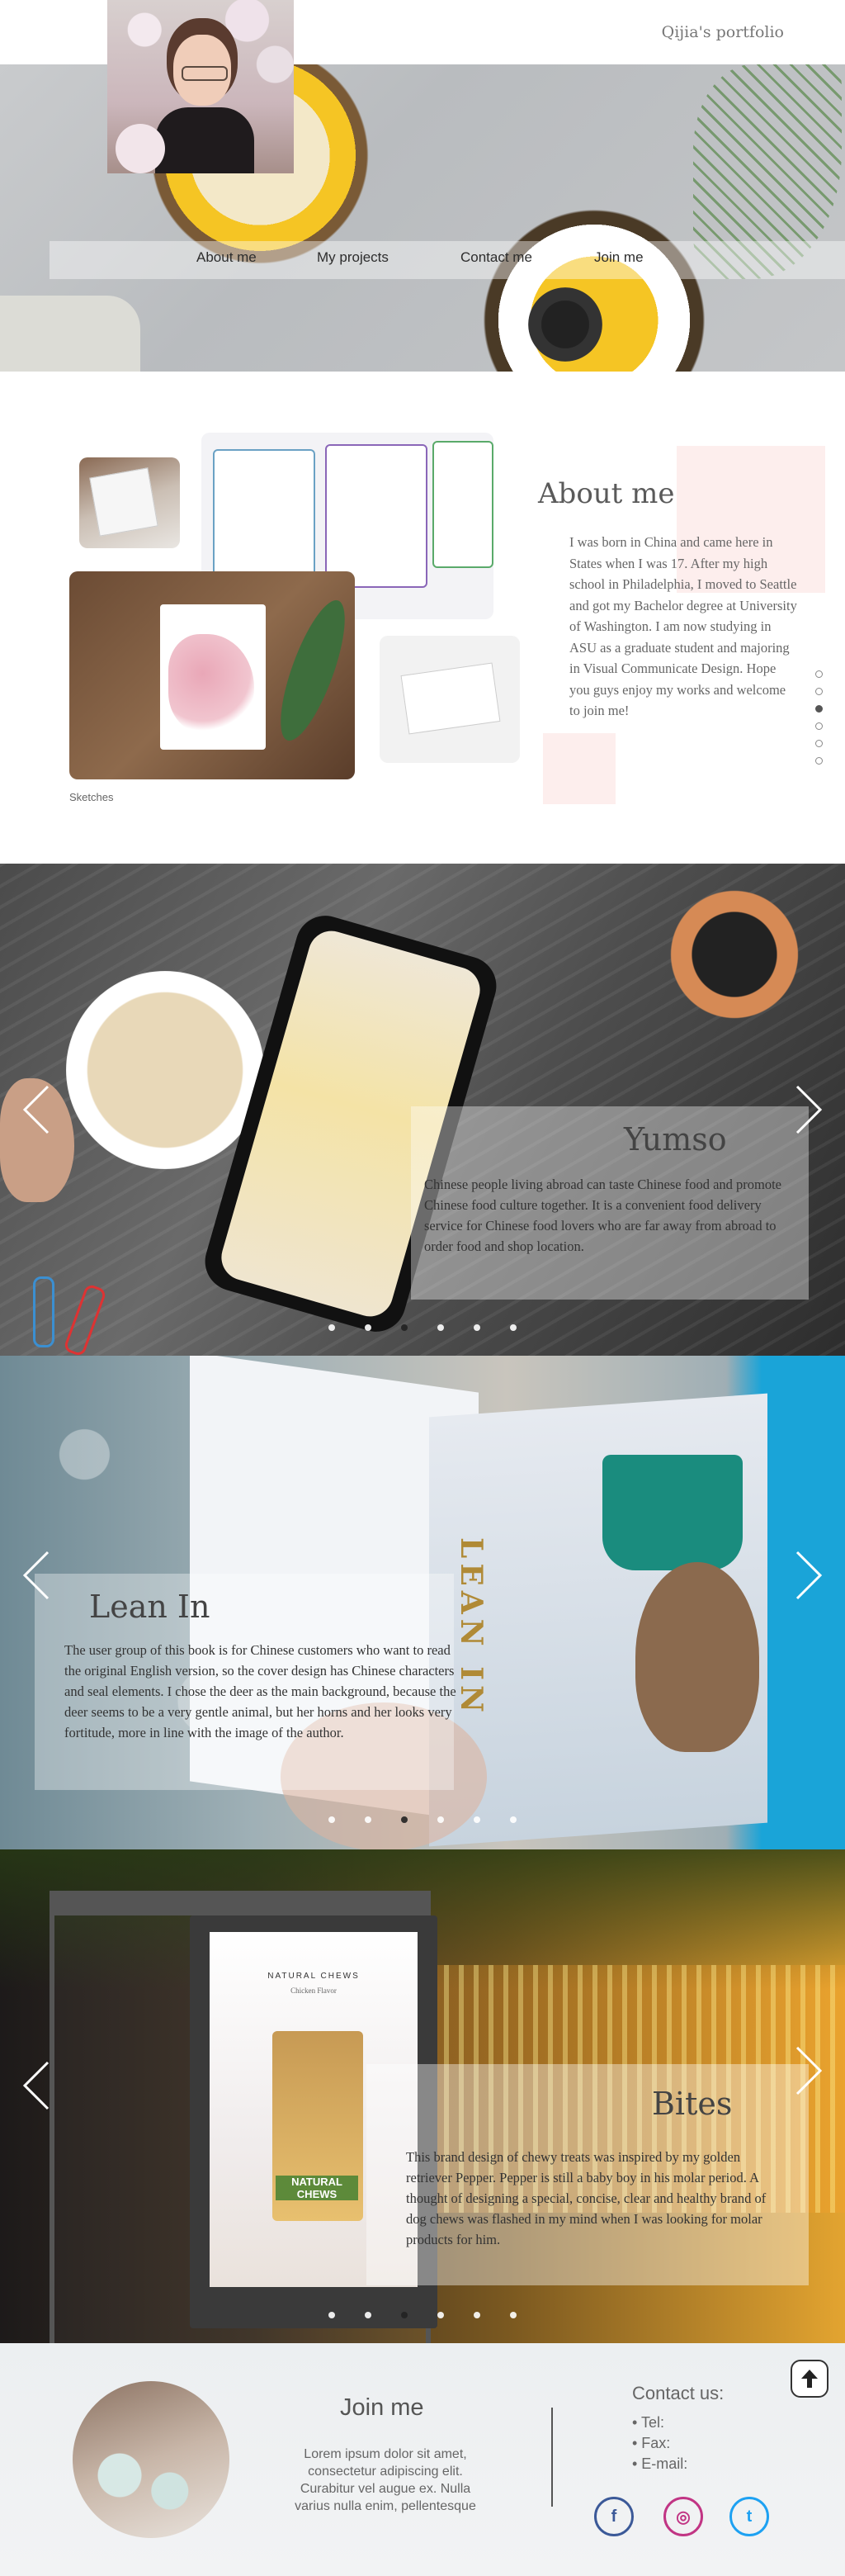  I want to click on contact-title: Contact us:, so click(678, 2393).